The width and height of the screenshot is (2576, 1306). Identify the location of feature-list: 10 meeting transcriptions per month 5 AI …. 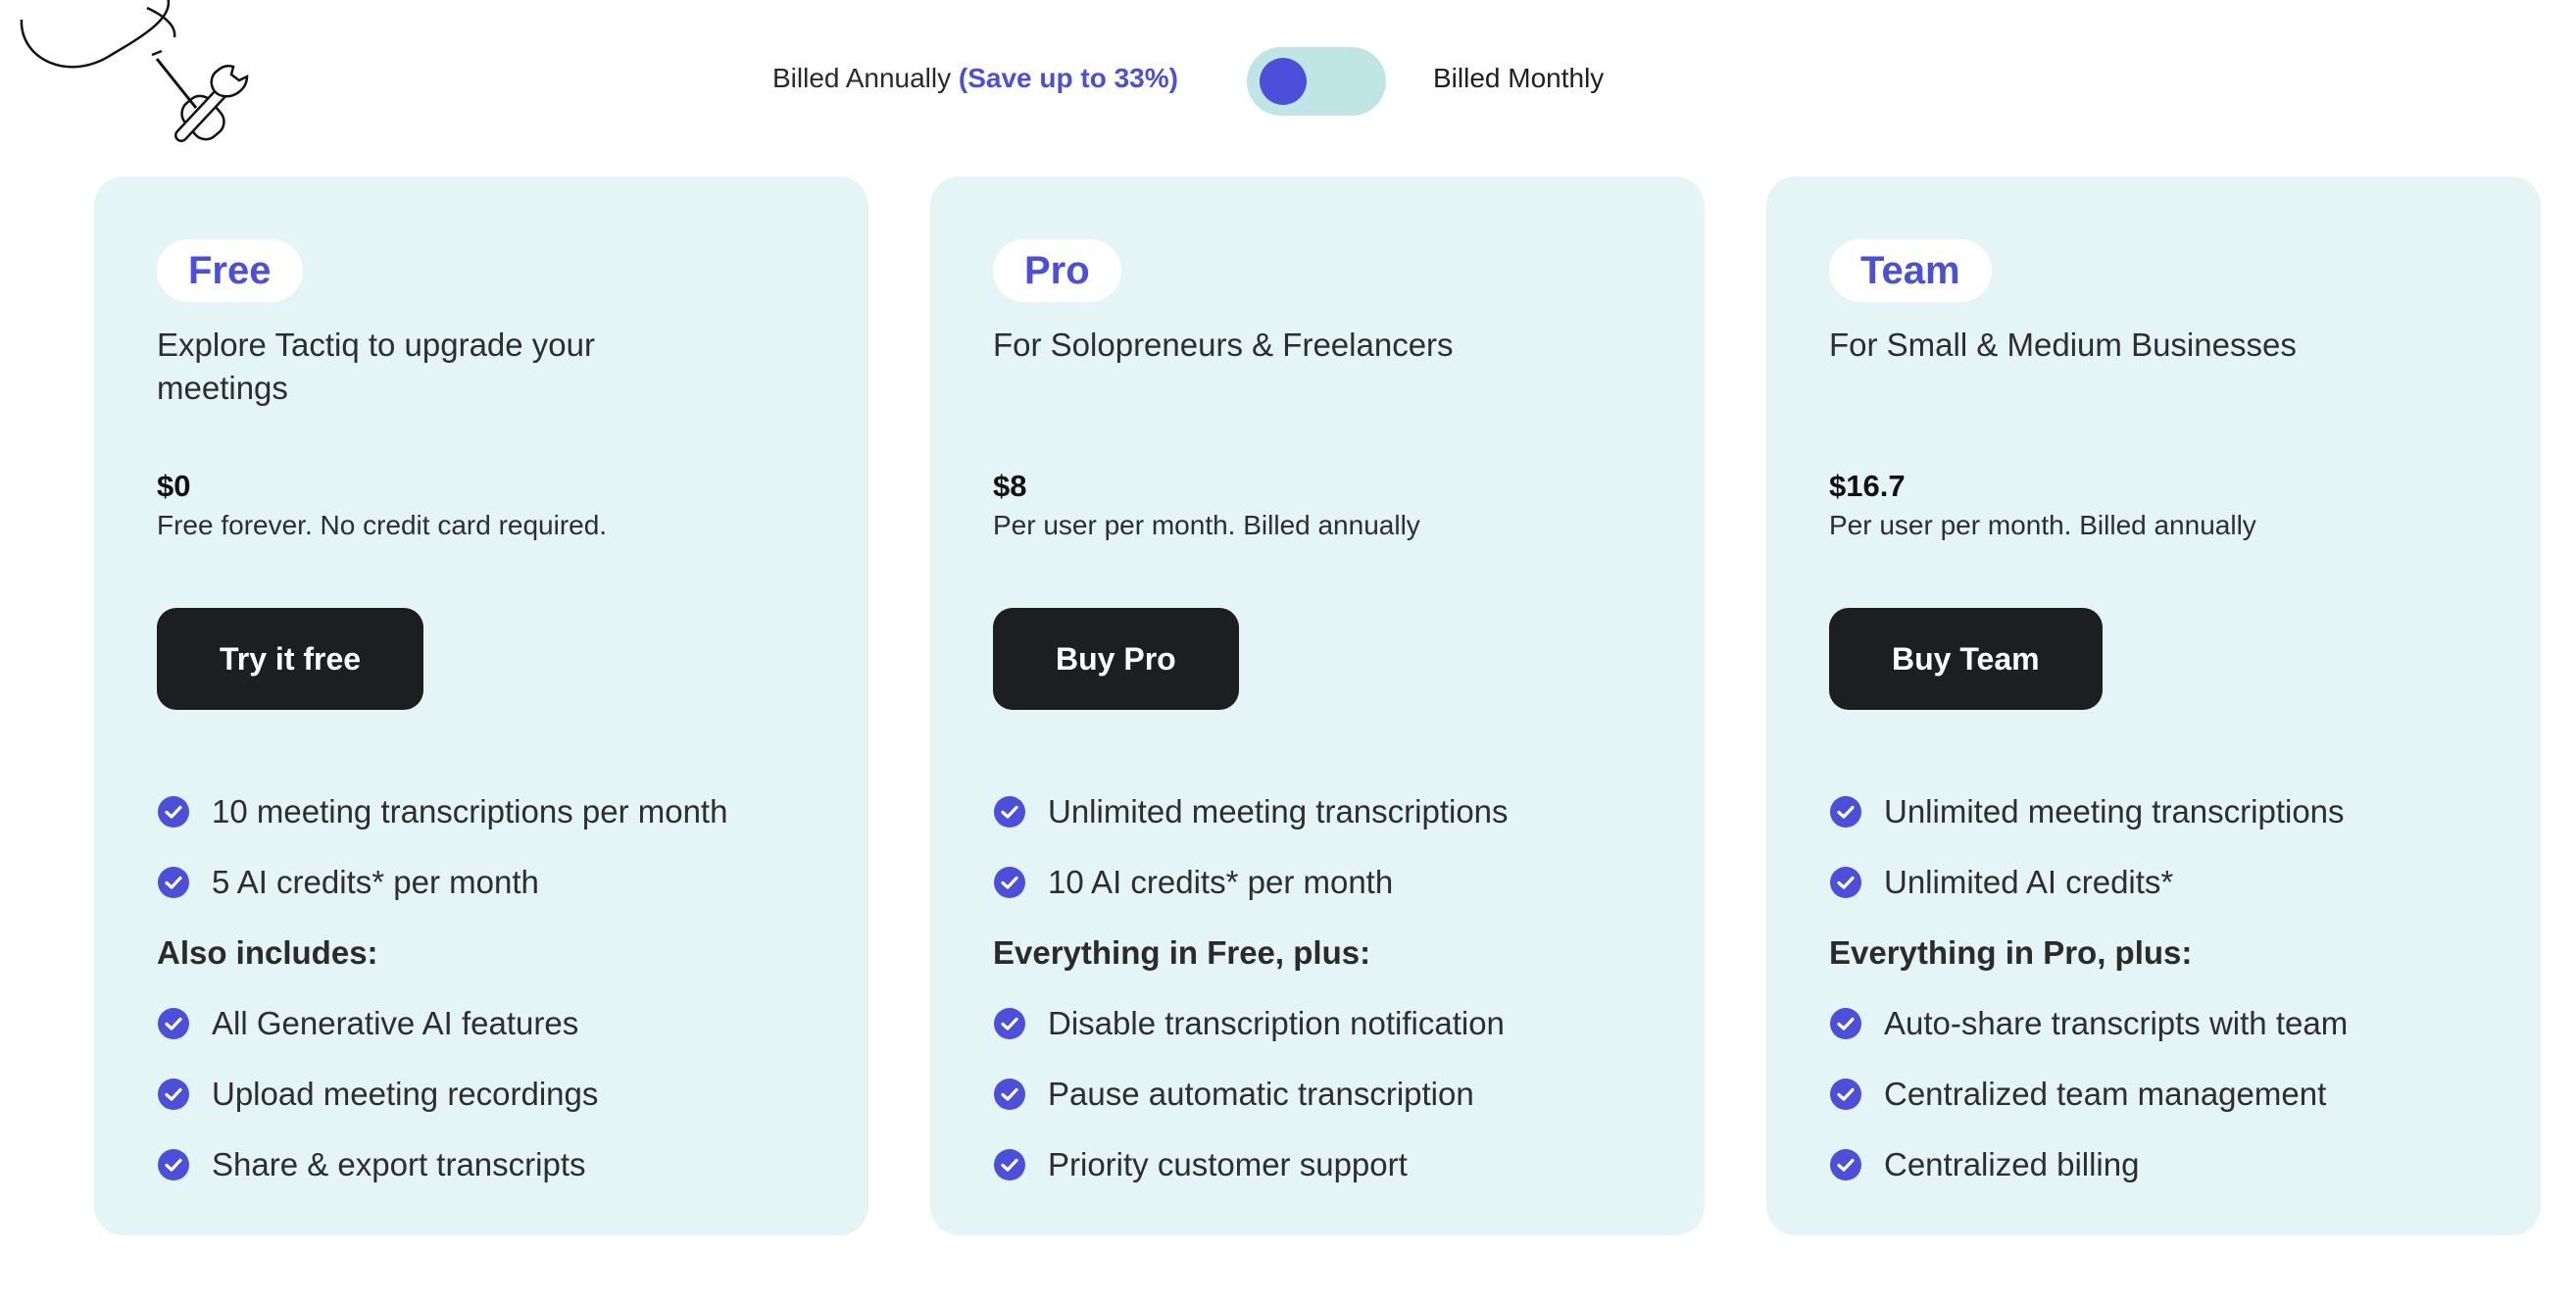
(490, 989).